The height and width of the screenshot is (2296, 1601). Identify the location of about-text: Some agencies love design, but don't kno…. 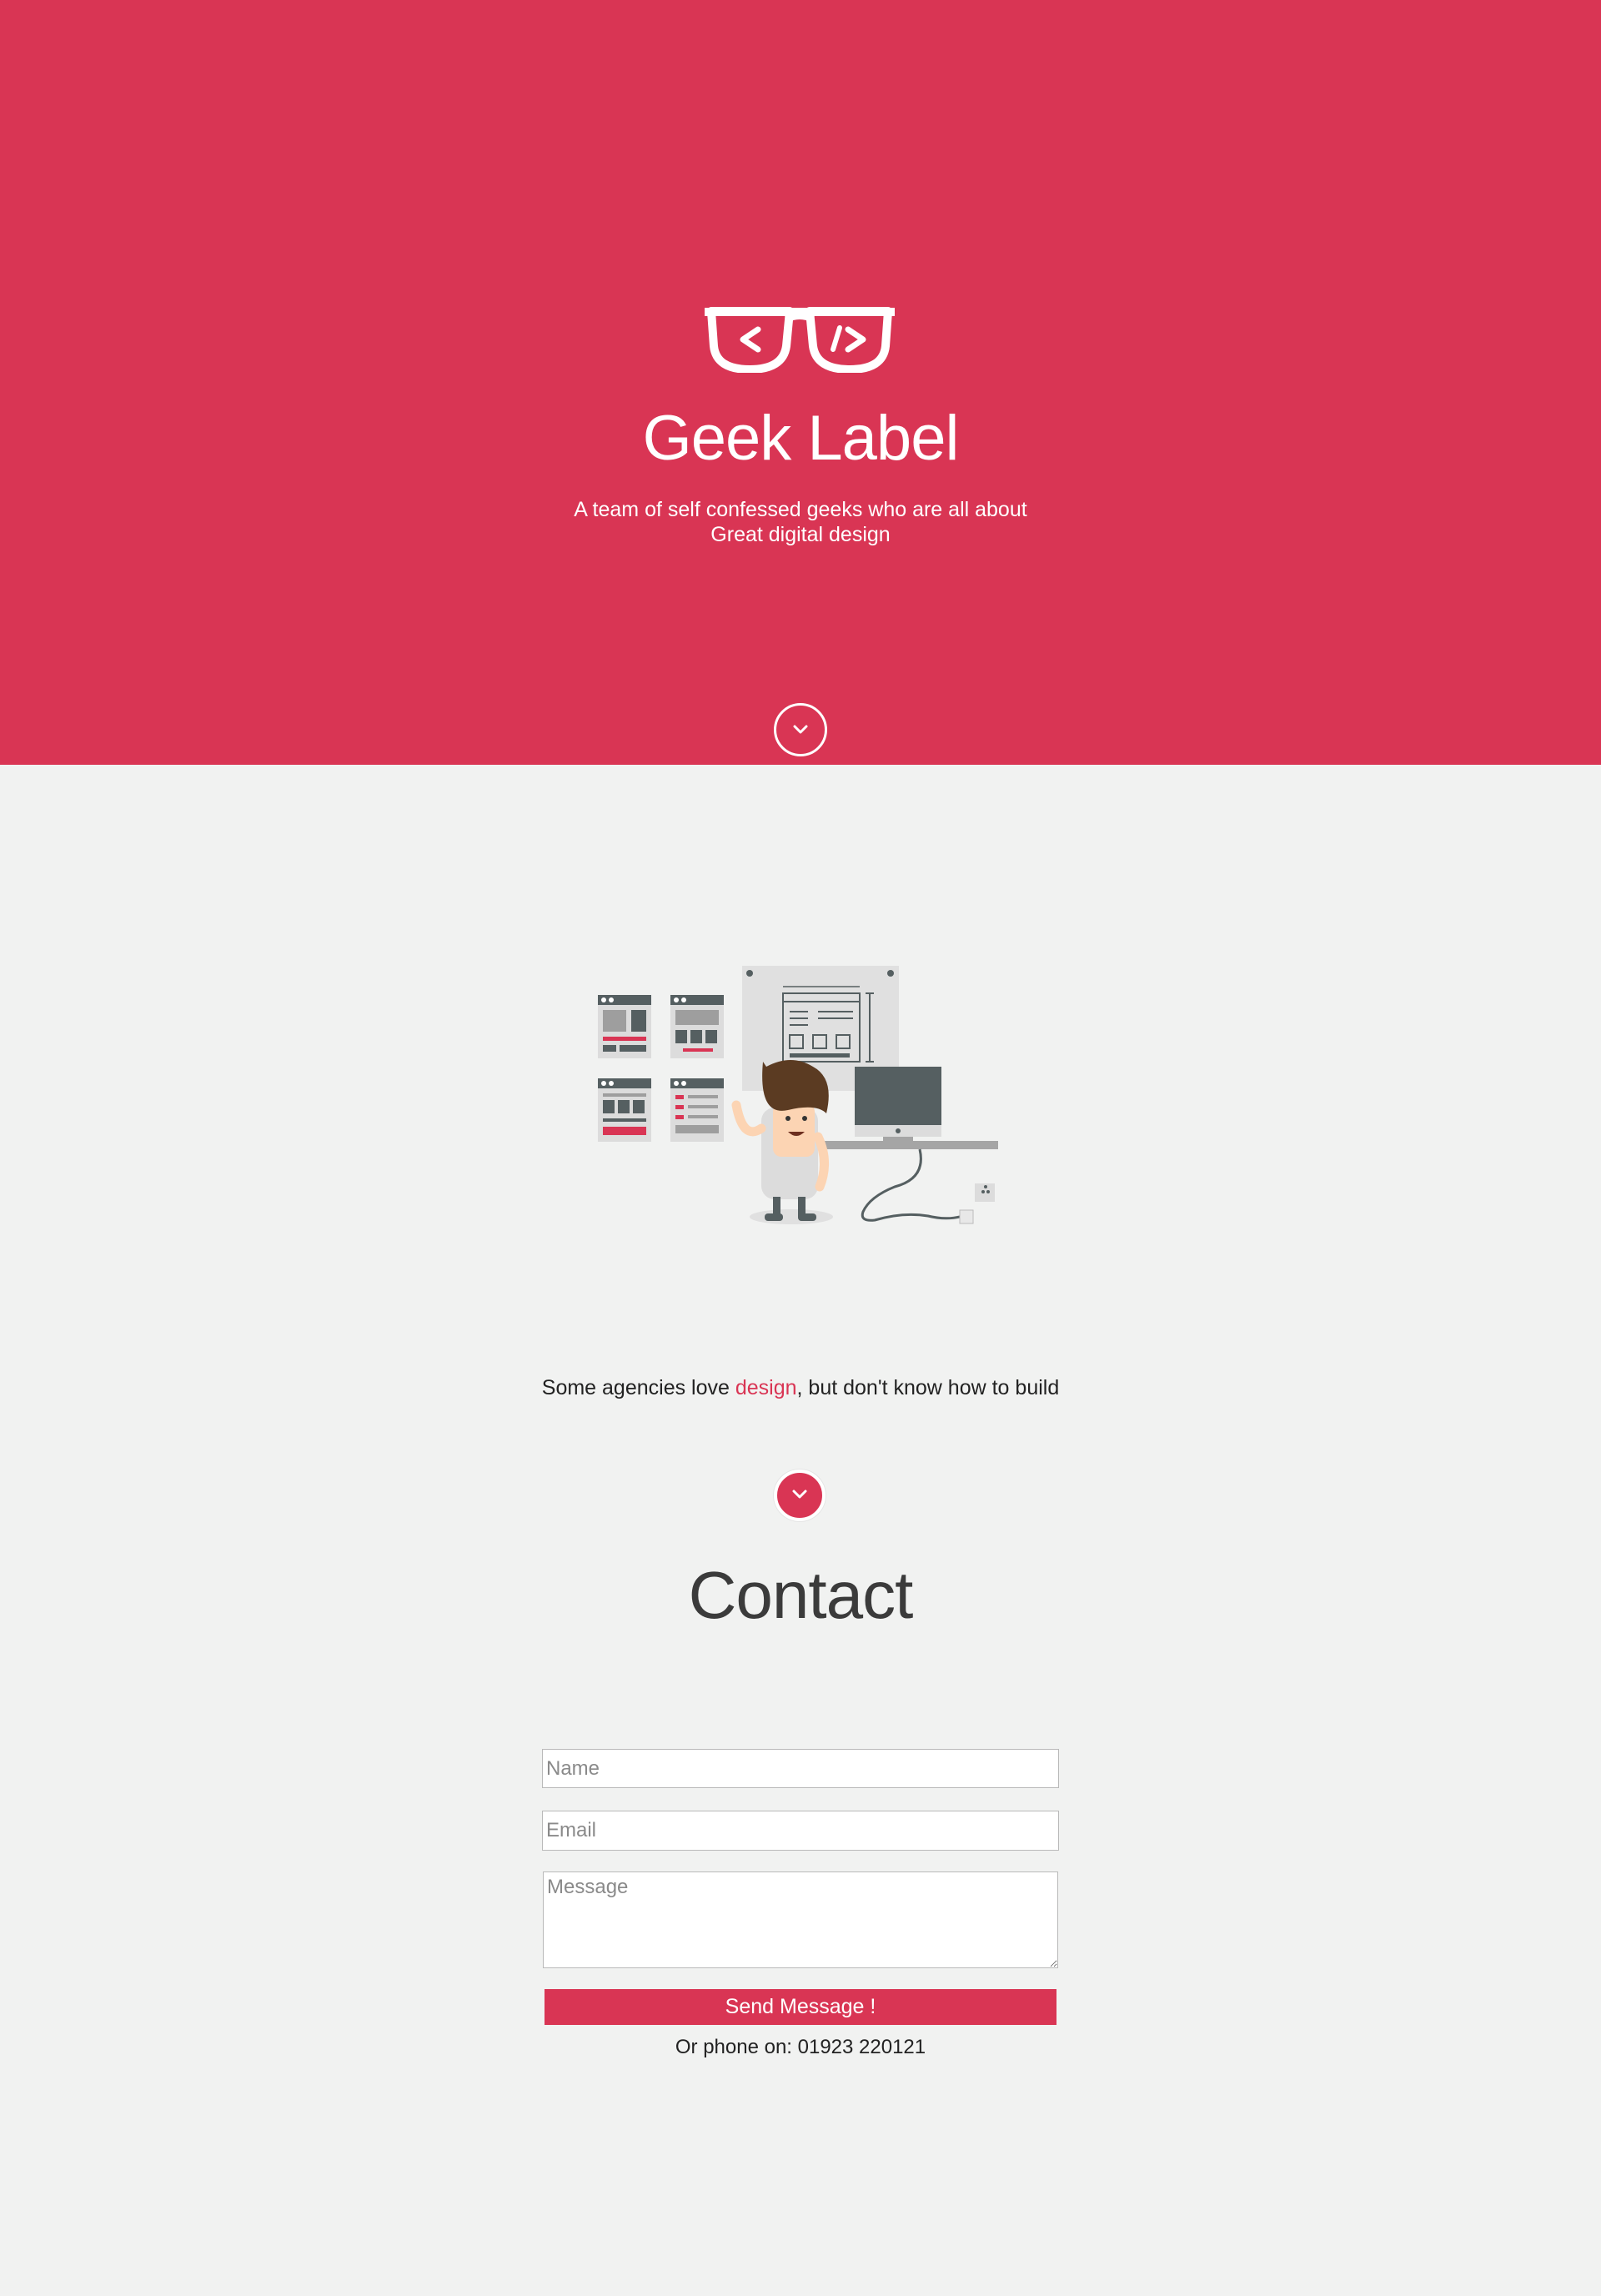
(800, 1388).